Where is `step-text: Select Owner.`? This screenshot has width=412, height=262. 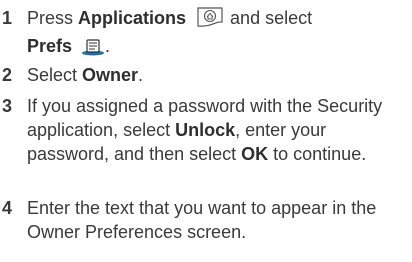
step-text: Select Owner. is located at coordinates (218, 75).